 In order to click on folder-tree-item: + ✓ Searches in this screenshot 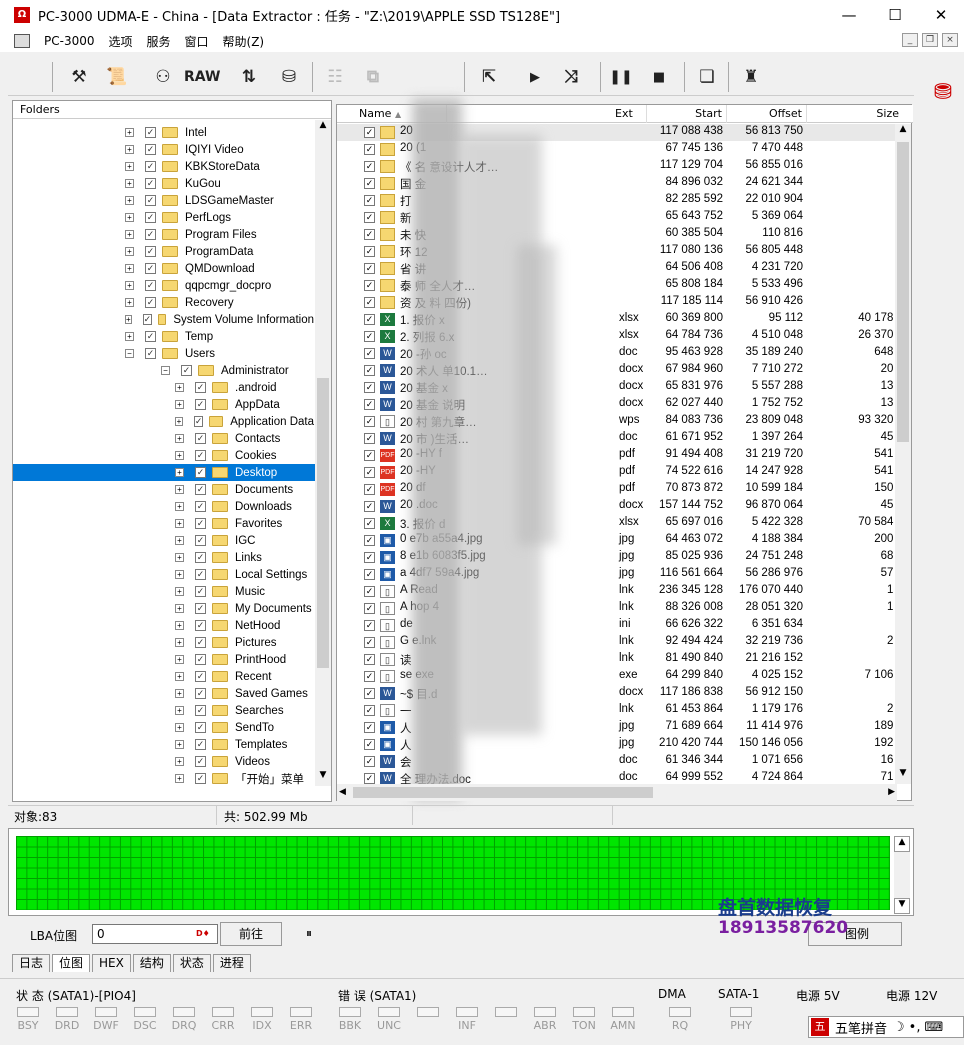, I will do `click(164, 710)`.